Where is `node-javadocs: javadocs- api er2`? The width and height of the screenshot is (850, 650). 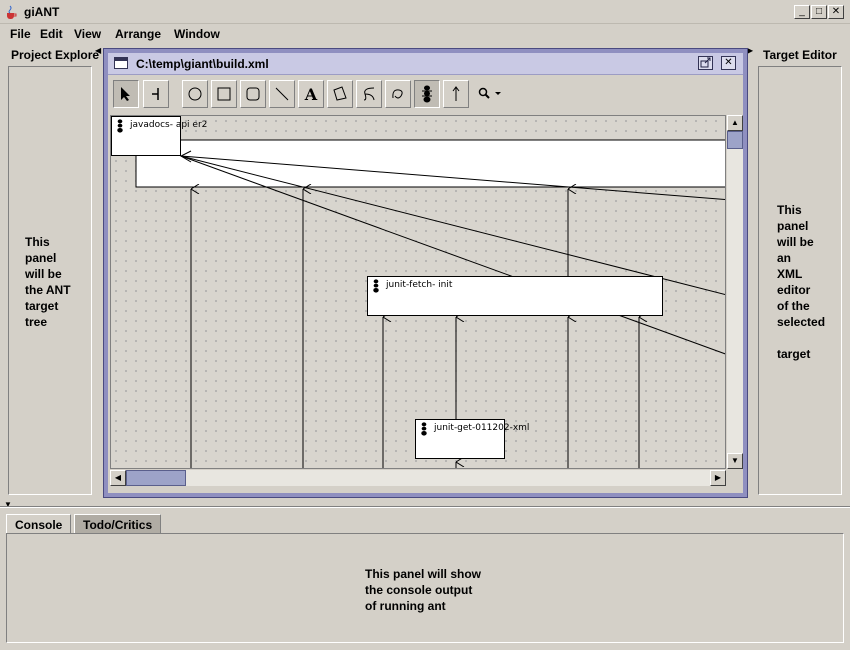
node-javadocs: javadocs- api er2 is located at coordinates (159, 136).